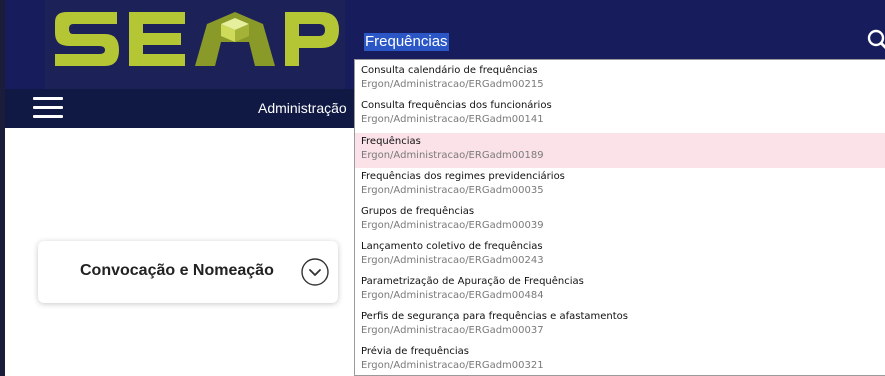 This screenshot has width=885, height=376. I want to click on suggestion-title: Frequências dos regimes previdenciários, so click(463, 176).